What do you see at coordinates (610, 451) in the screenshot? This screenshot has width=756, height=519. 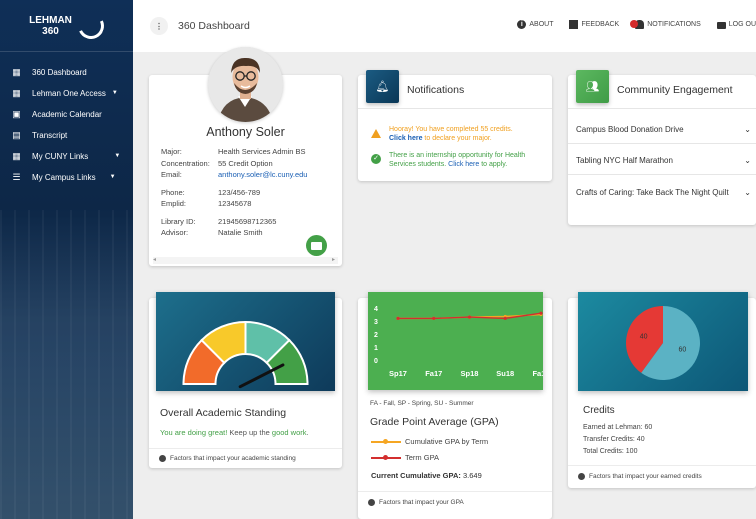 I see `total-credits: Total Credits: 100` at bounding box center [610, 451].